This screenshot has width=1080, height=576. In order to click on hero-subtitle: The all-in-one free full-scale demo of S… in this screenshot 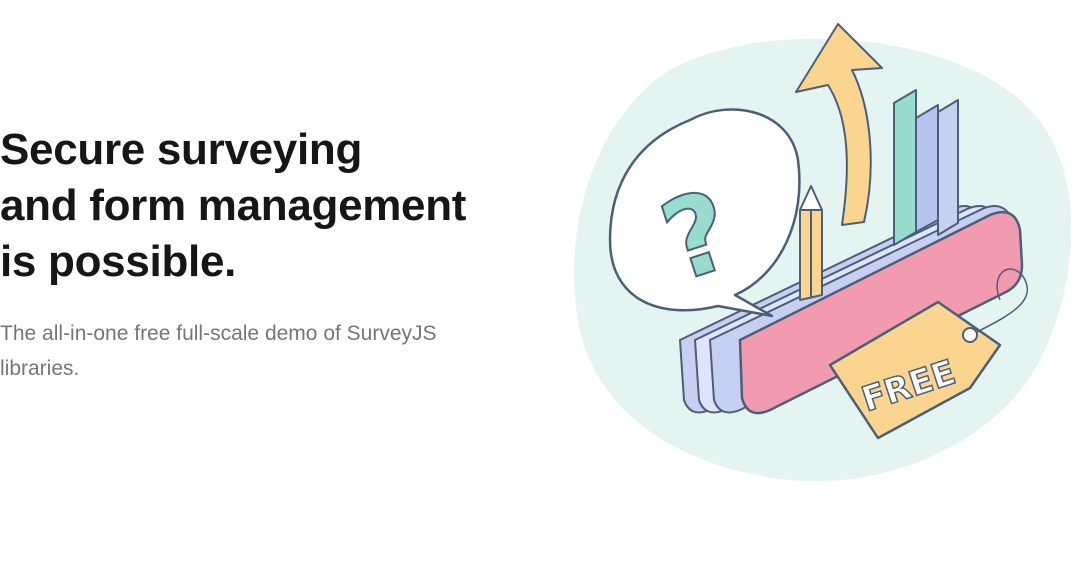, I will do `click(218, 351)`.